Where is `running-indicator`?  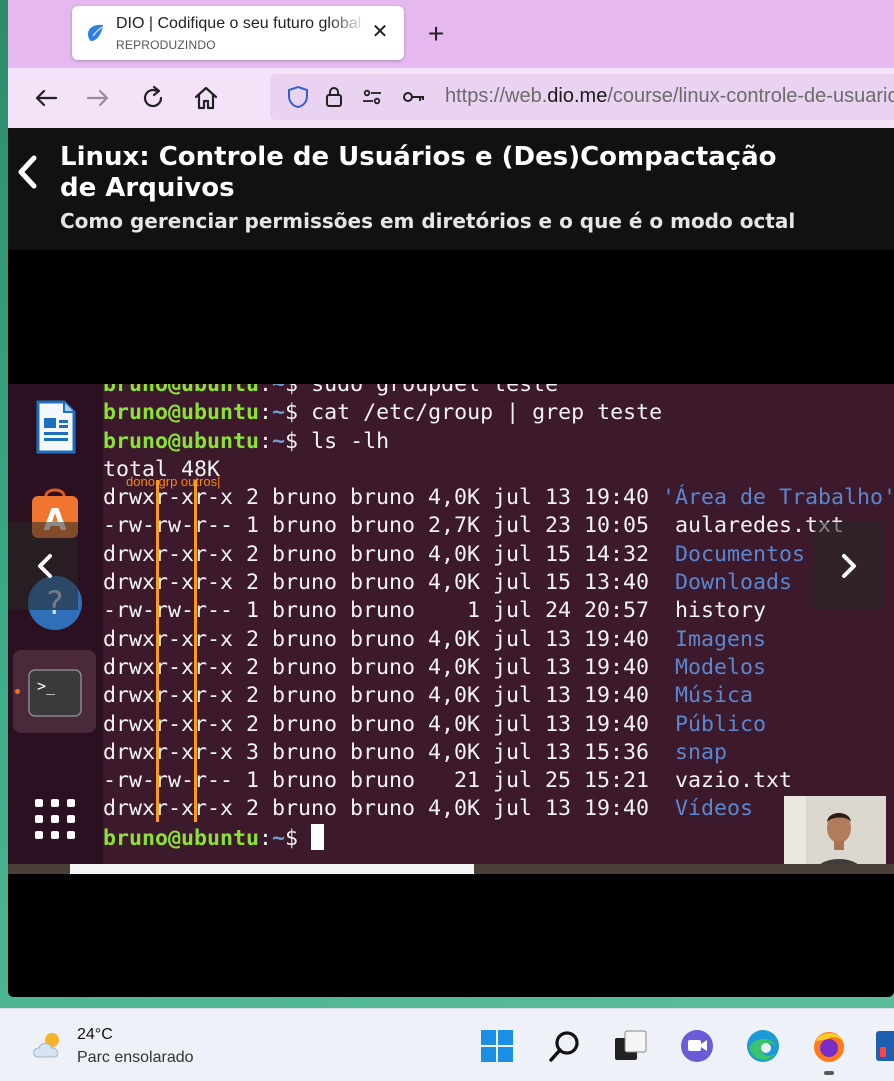
running-indicator is located at coordinates (17, 691).